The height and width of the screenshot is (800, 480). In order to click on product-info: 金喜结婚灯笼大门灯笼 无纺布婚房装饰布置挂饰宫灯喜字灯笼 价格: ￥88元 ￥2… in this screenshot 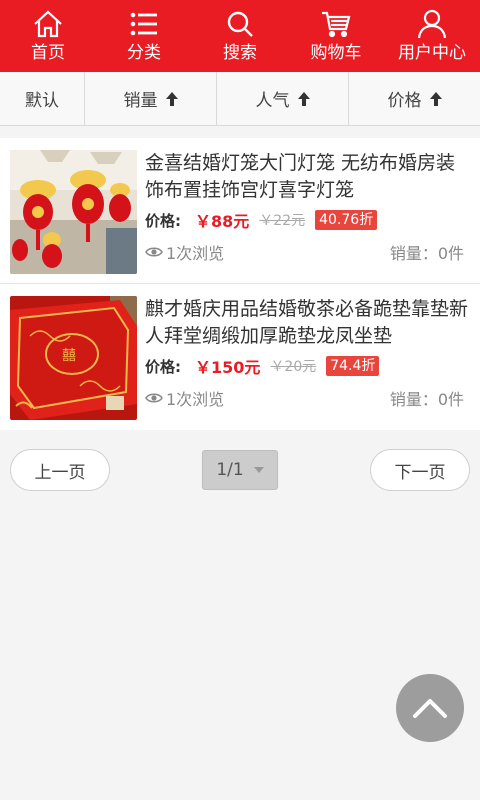, I will do `click(303, 216)`.